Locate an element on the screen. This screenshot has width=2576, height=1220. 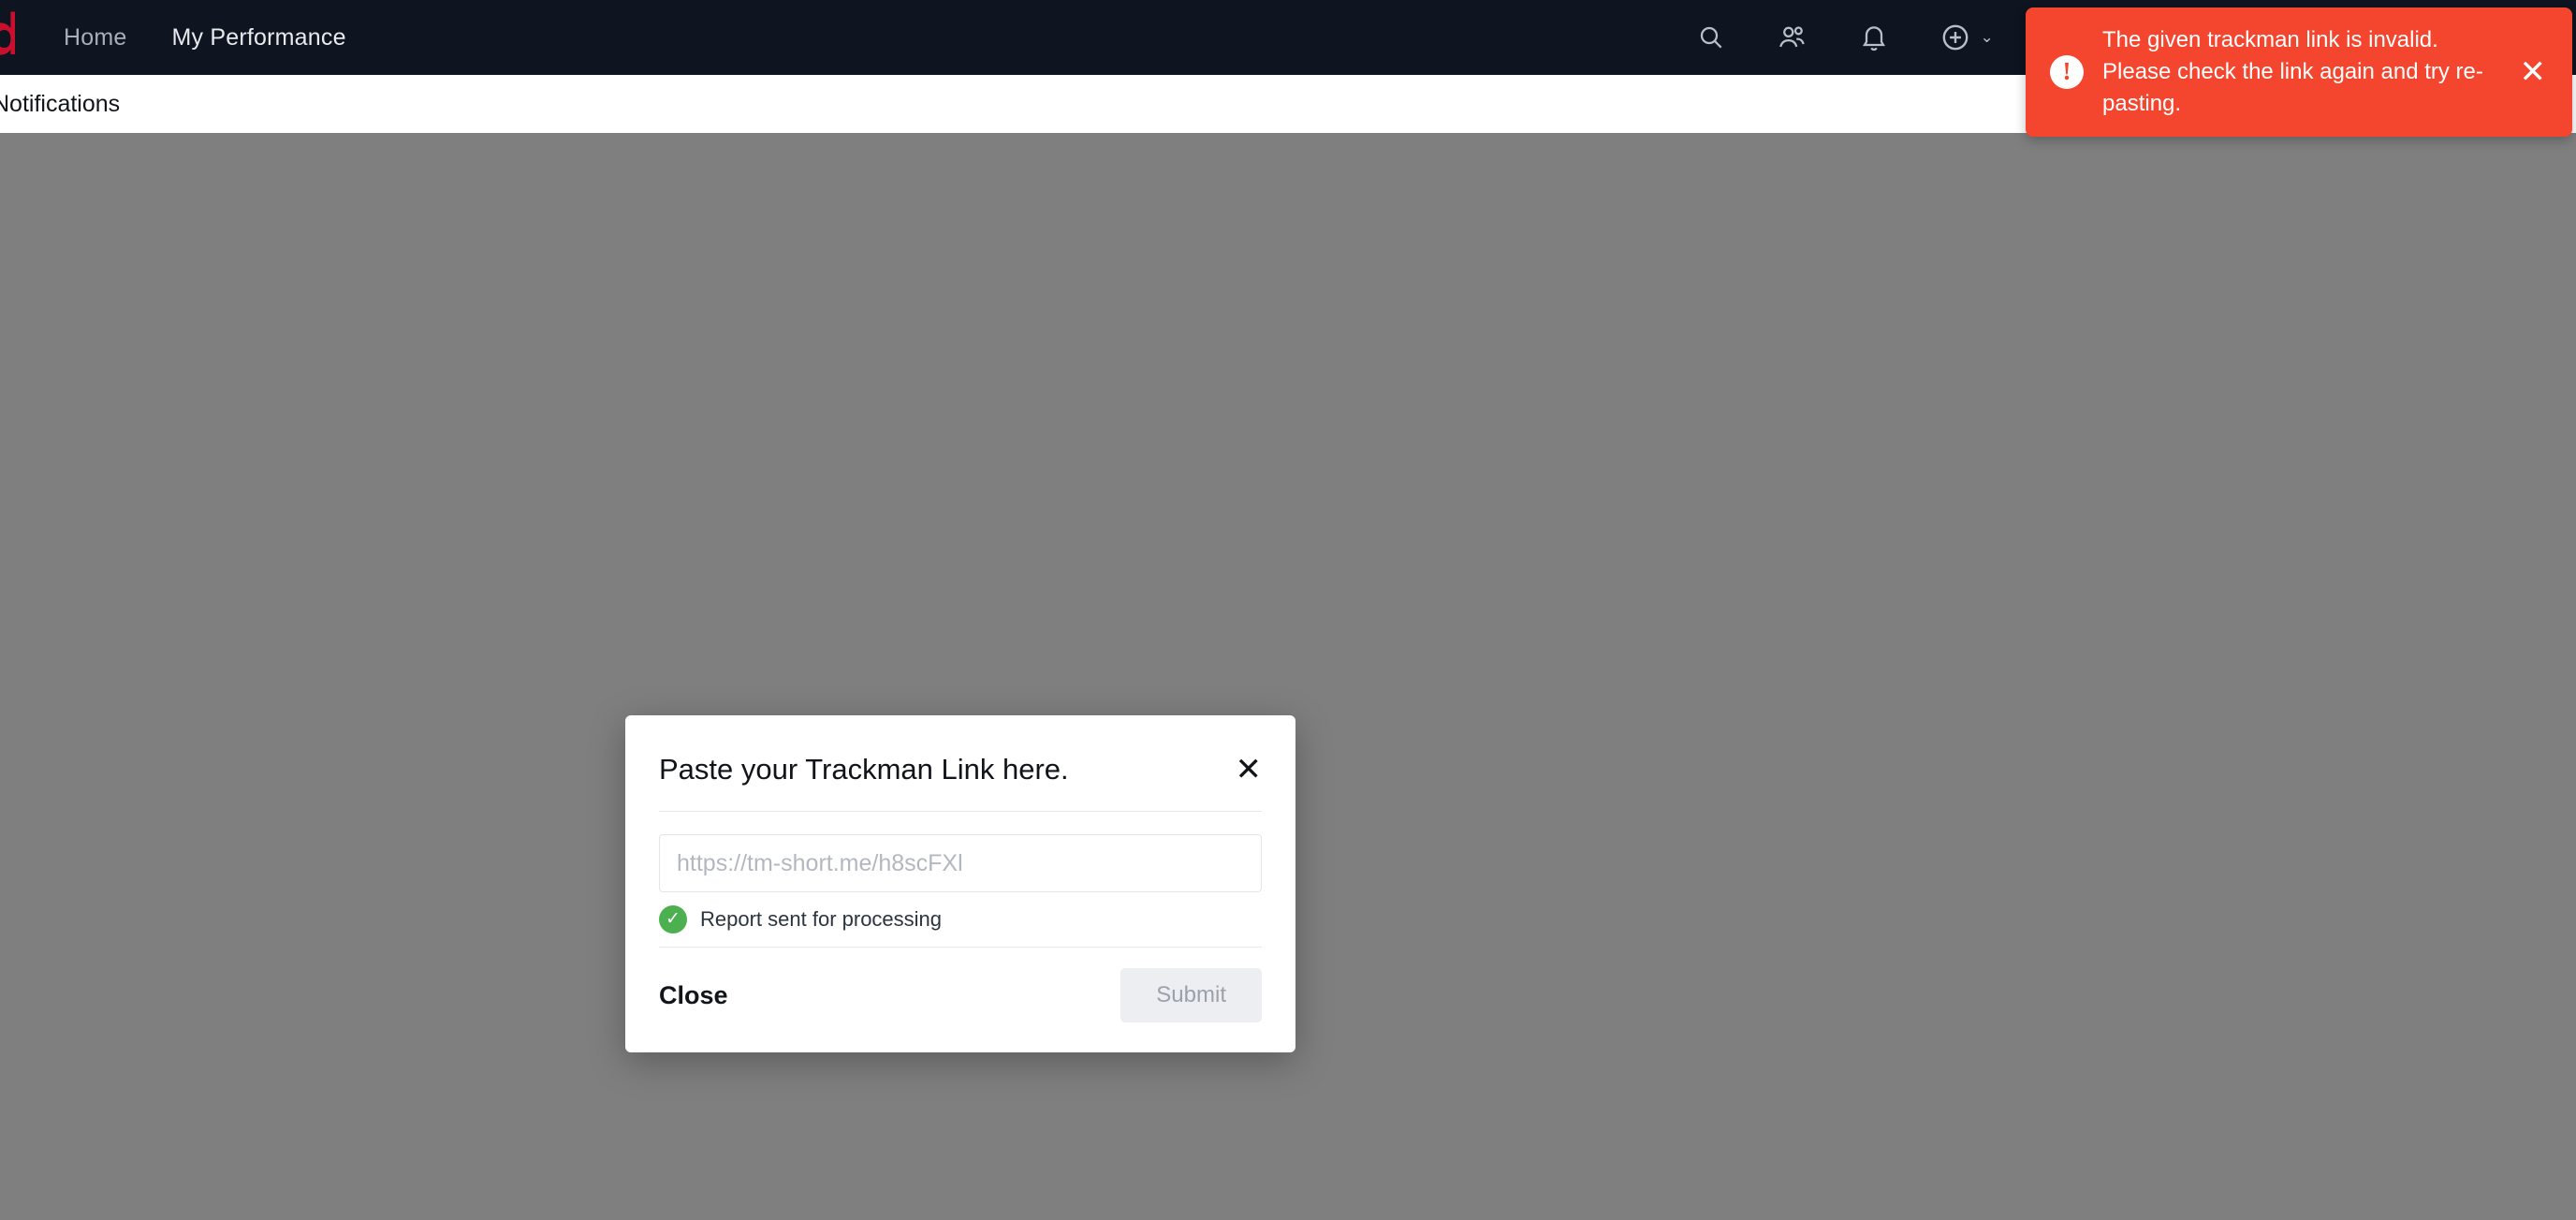
modal-submit-button: Submit is located at coordinates (1191, 995).